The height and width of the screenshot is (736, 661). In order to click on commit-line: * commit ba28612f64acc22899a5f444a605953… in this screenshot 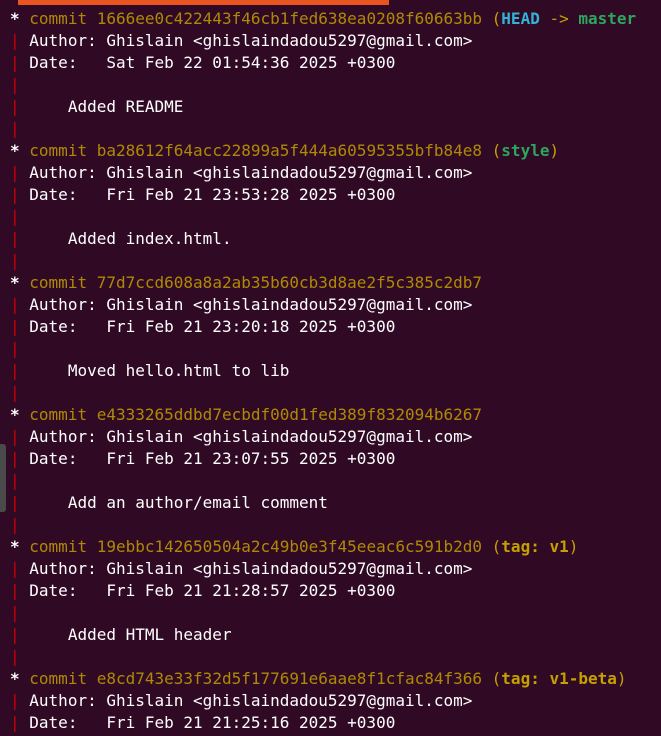, I will do `click(335, 151)`.